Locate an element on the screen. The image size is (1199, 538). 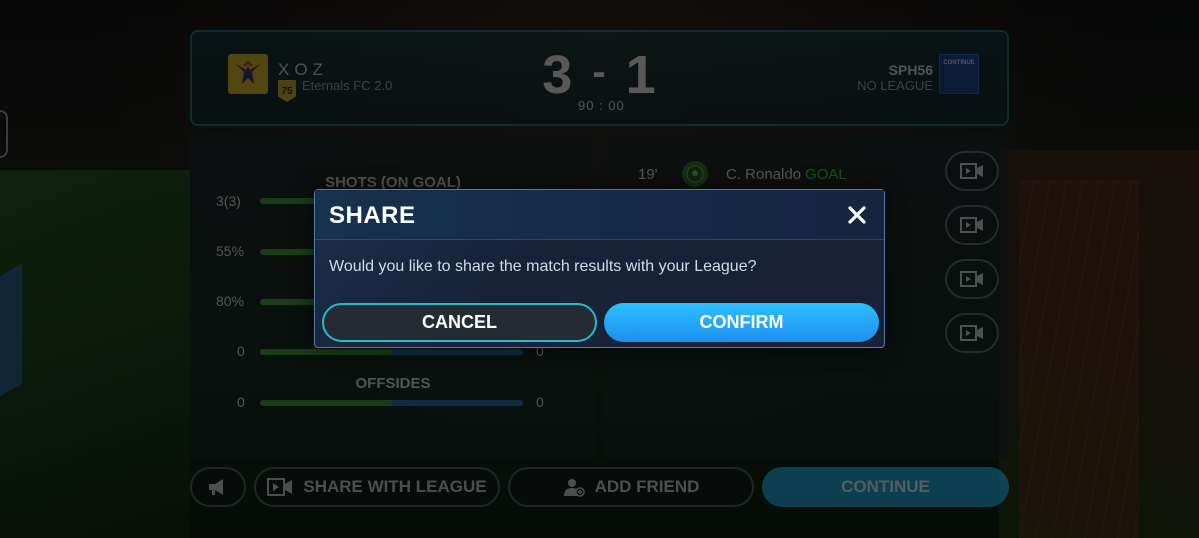
cancel-button: CANCEL is located at coordinates (459, 322).